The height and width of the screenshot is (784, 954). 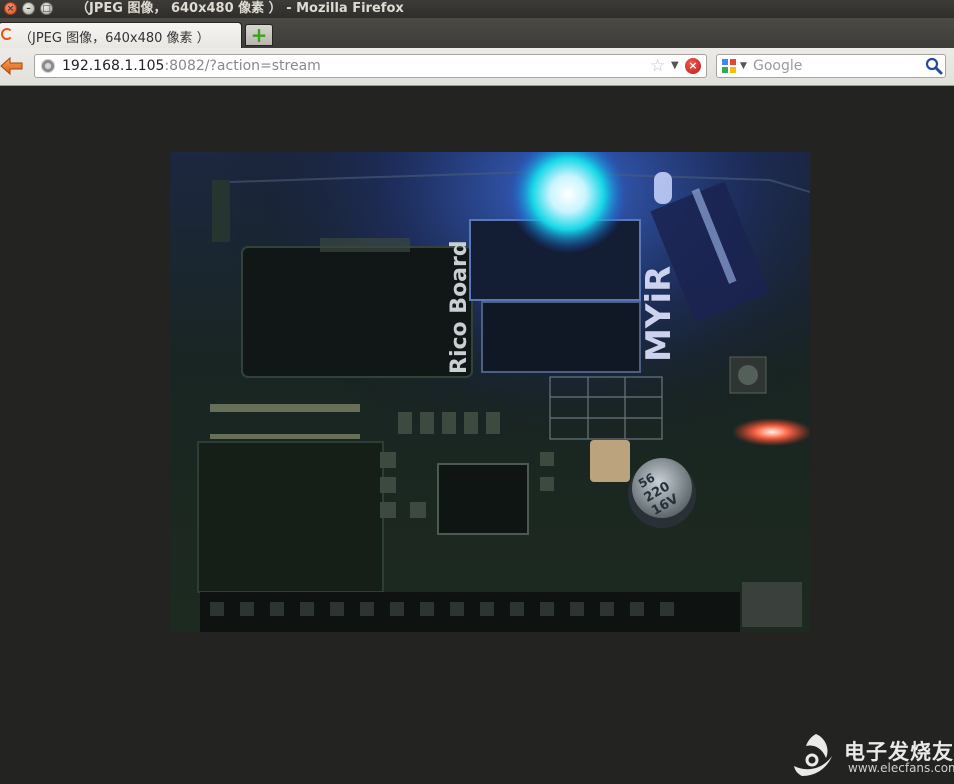 I want to click on search-input, so click(x=833, y=66).